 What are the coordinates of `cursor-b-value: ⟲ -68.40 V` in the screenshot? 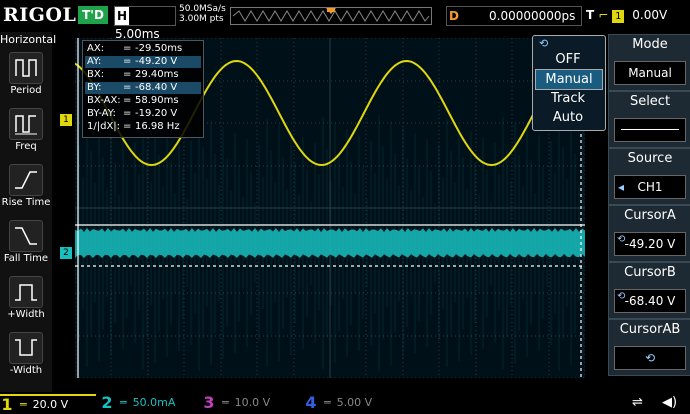 It's located at (650, 301).